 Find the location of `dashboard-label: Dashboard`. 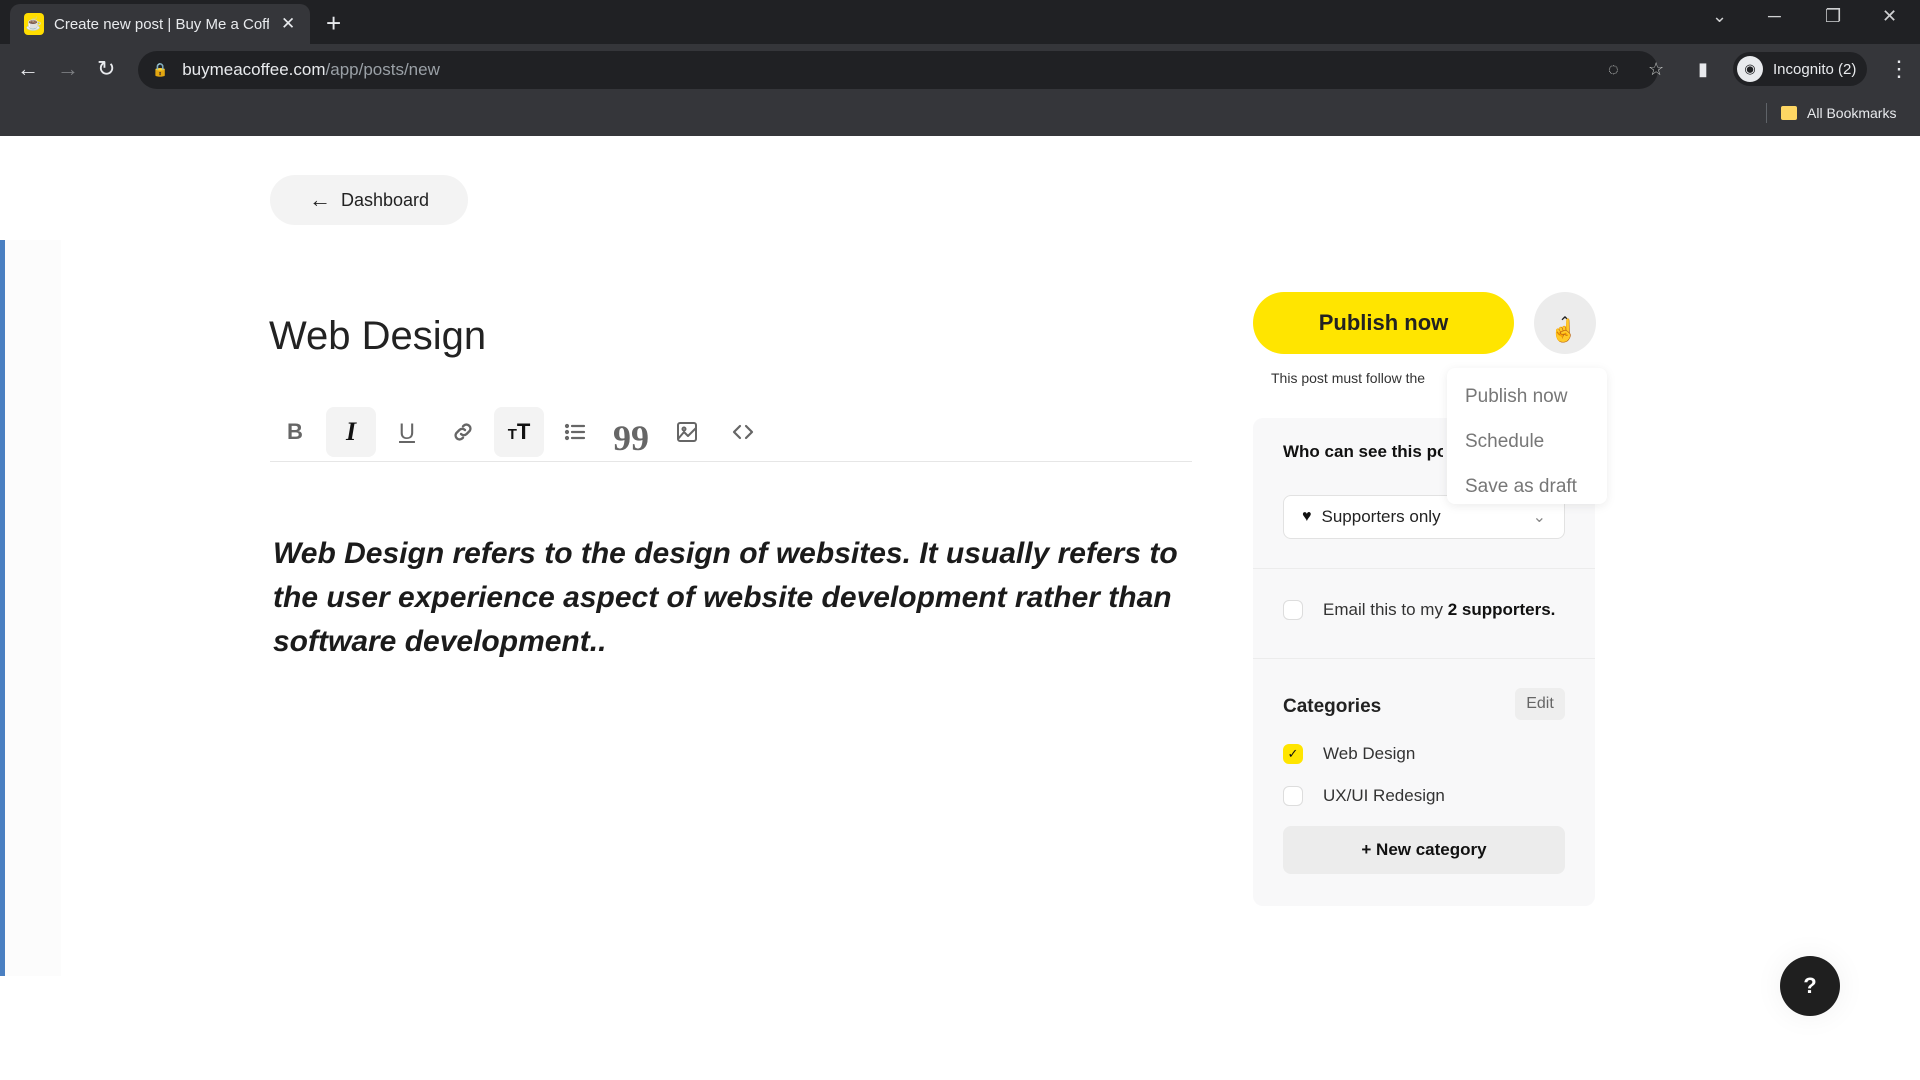

dashboard-label: Dashboard is located at coordinates (385, 199).